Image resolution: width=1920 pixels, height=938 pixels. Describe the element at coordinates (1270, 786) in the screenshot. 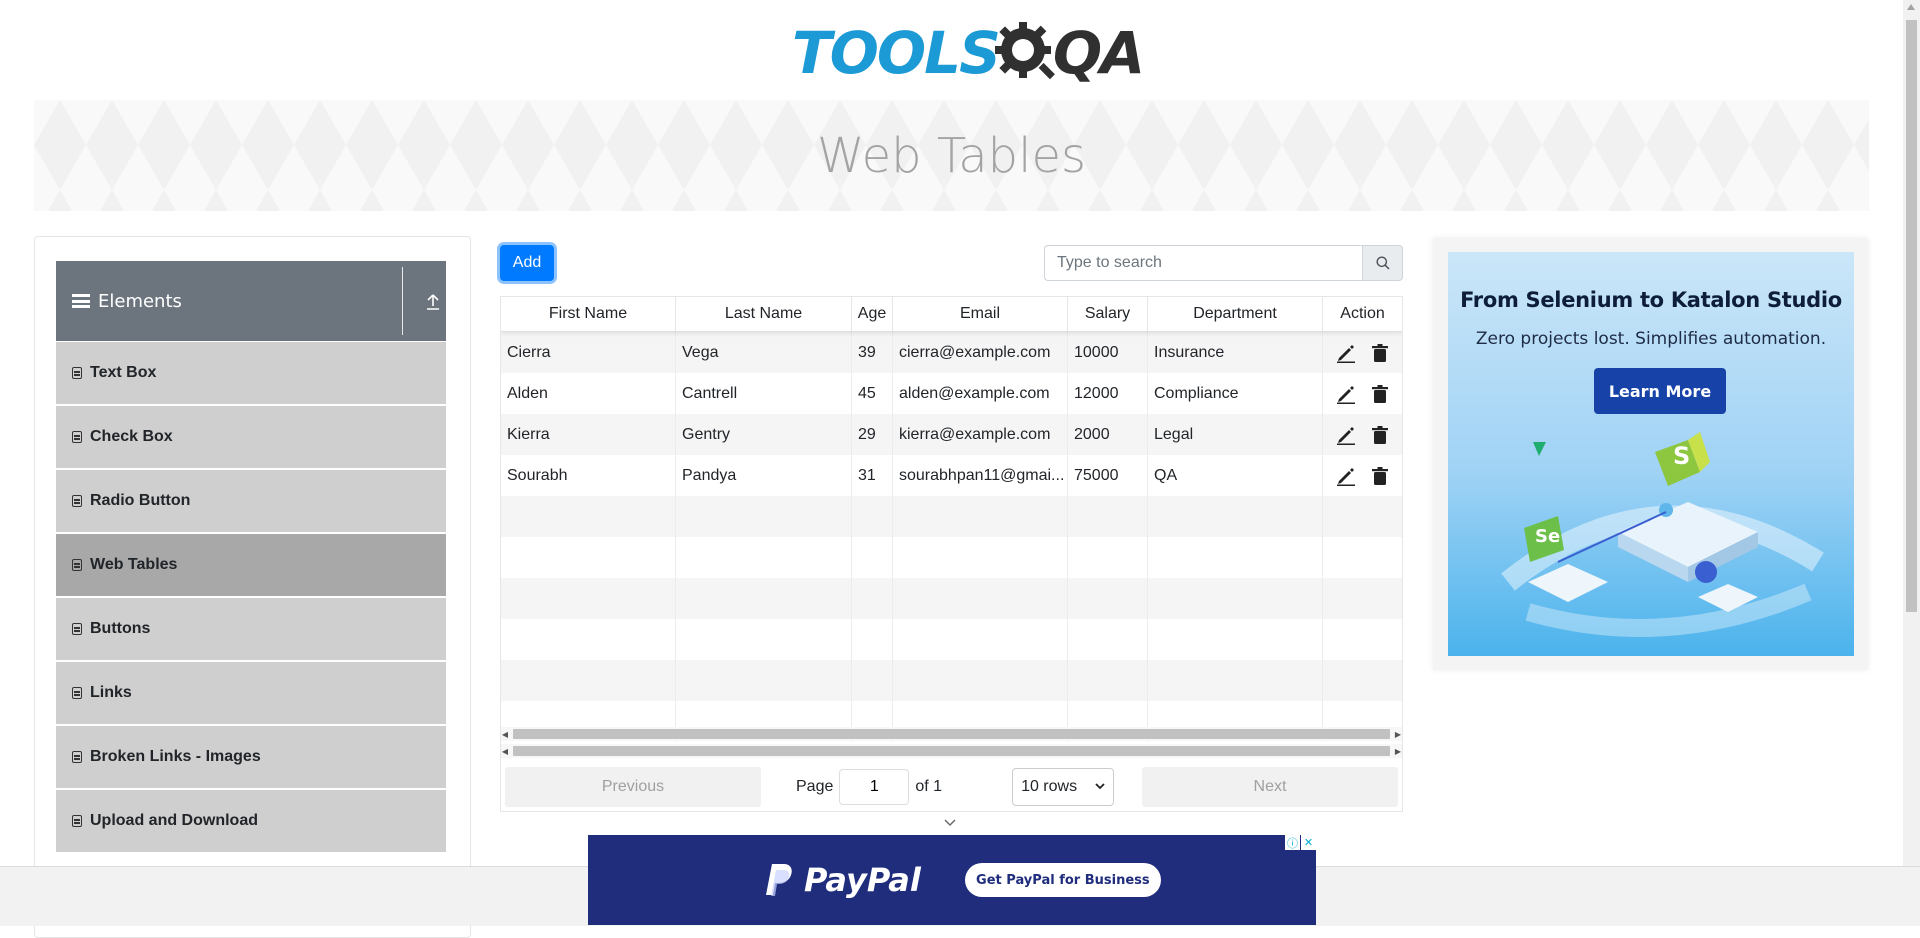

I see `next-button: Next` at that location.